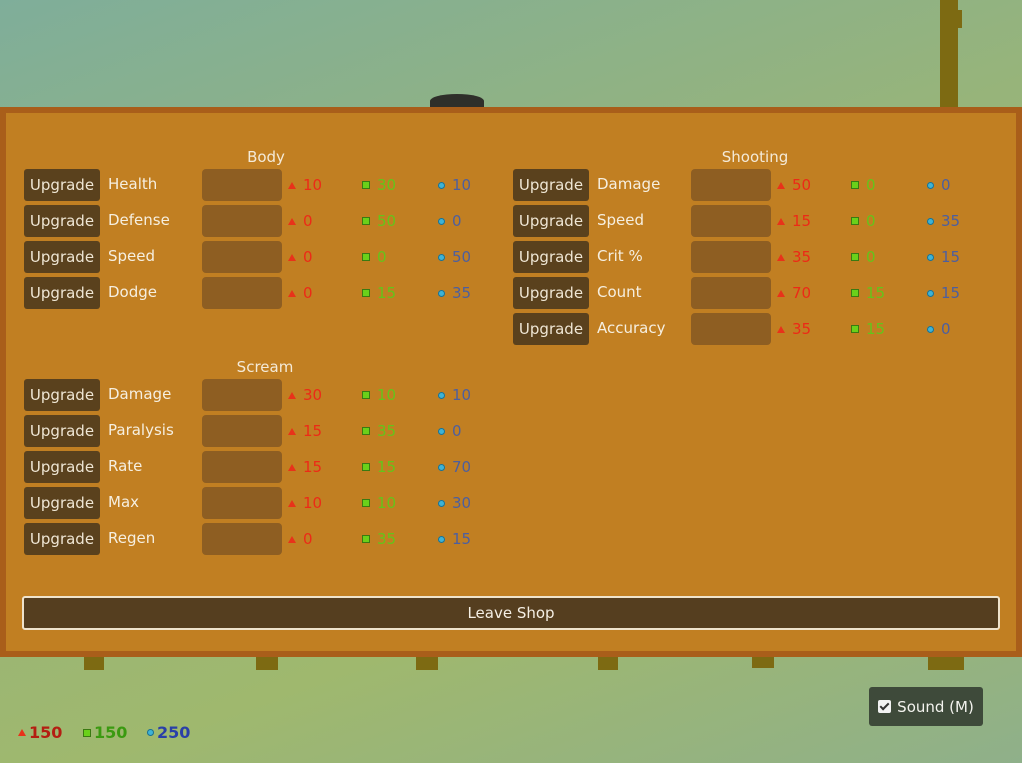 This screenshot has width=1022, height=763. I want to click on upgrade-row-shooting: Upgrade Count 70 15 15, so click(753, 293).